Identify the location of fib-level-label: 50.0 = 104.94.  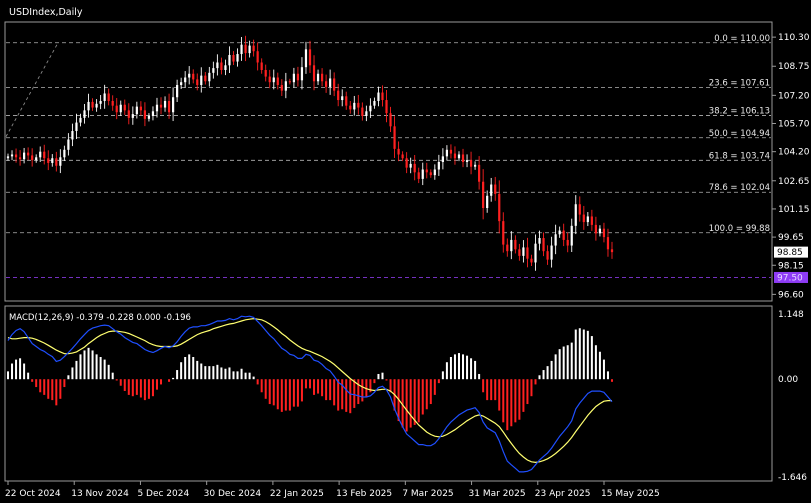
(739, 134).